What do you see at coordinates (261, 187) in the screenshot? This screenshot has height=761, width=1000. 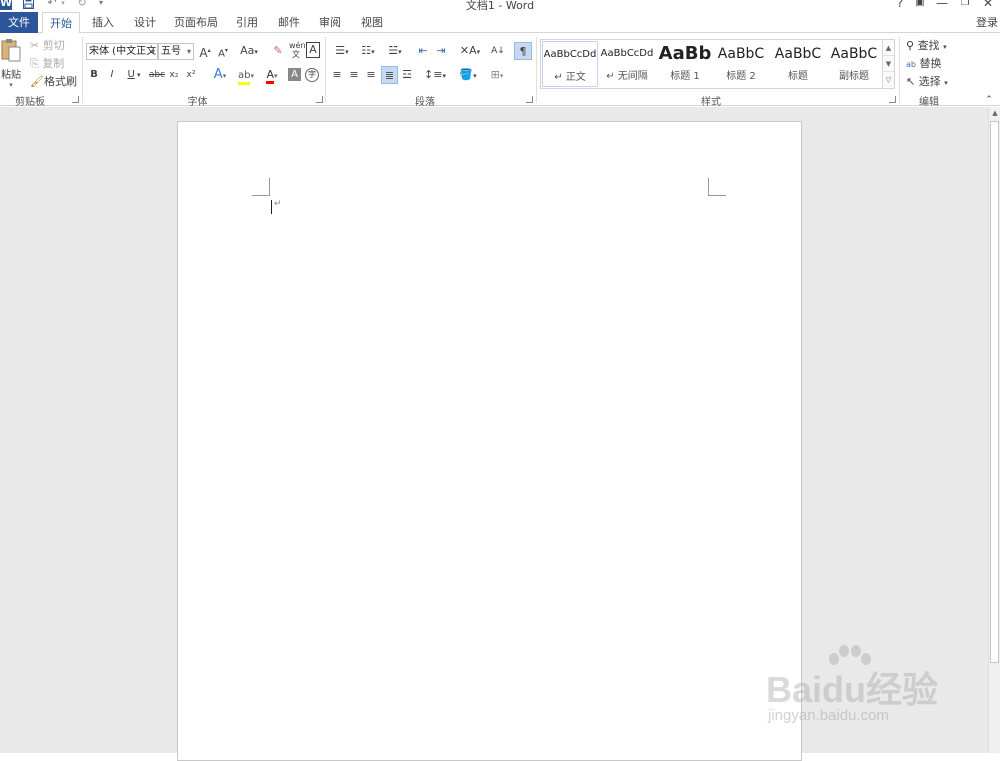 I see `margin-corner-top-left` at bounding box center [261, 187].